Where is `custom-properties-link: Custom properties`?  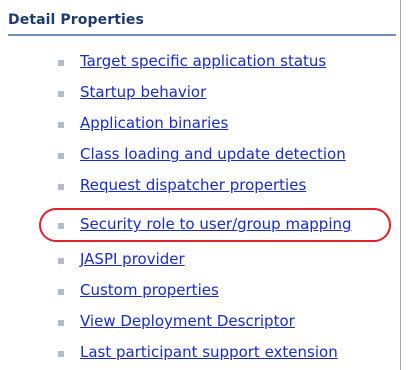 custom-properties-link: Custom properties is located at coordinates (149, 290).